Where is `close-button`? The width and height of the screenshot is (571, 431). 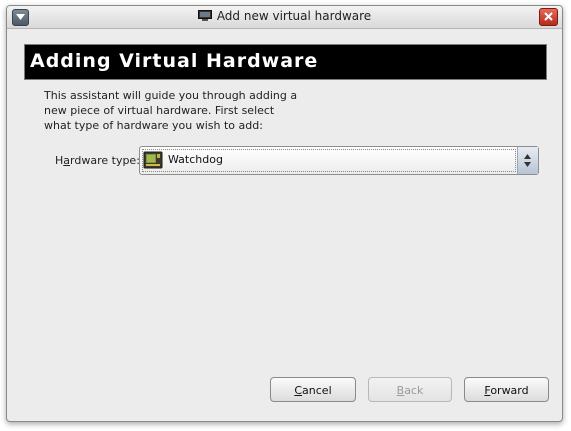 close-button is located at coordinates (548, 17).